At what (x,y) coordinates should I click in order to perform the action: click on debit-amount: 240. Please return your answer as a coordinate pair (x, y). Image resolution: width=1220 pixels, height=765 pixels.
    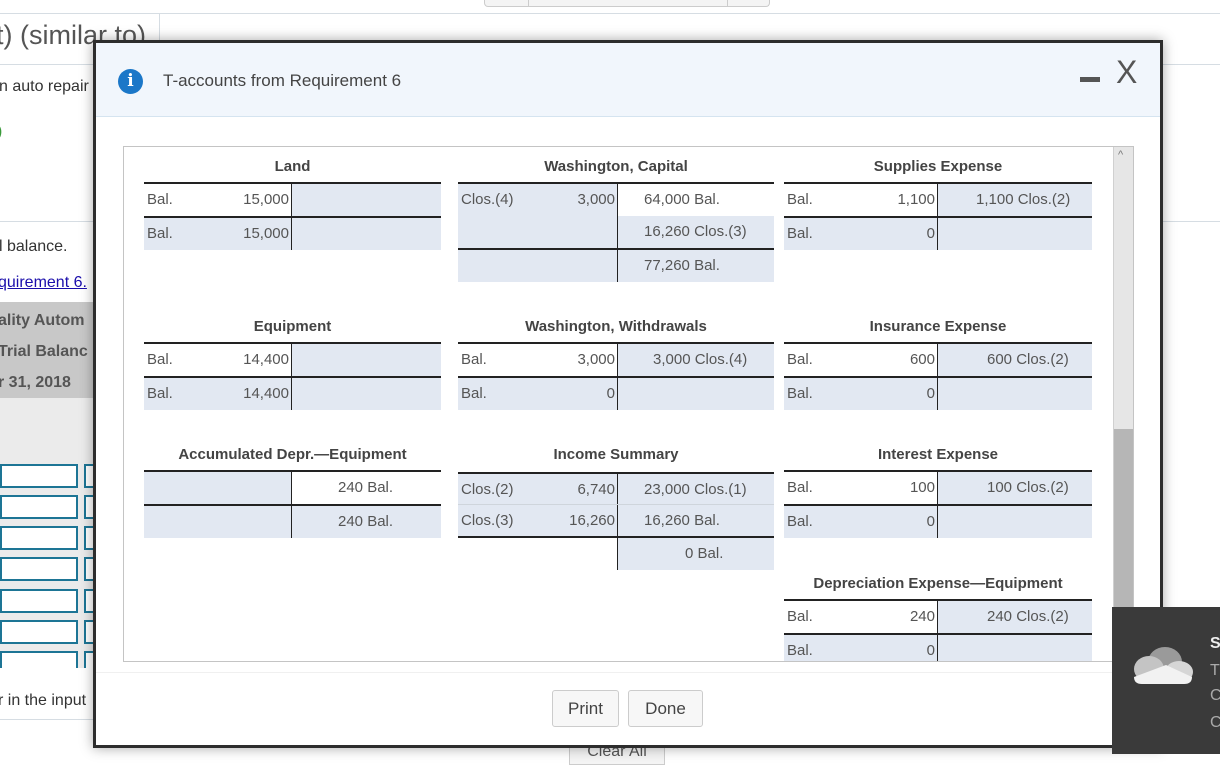
    Looking at the image, I should click on (922, 616).